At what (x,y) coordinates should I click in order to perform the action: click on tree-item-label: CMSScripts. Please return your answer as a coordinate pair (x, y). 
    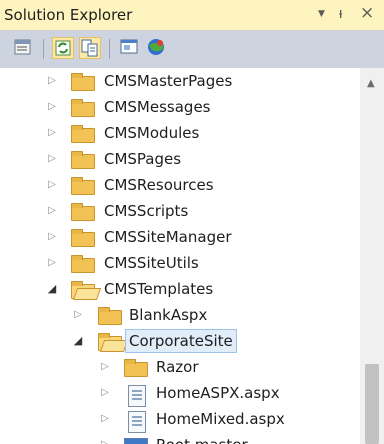
    Looking at the image, I should click on (146, 211).